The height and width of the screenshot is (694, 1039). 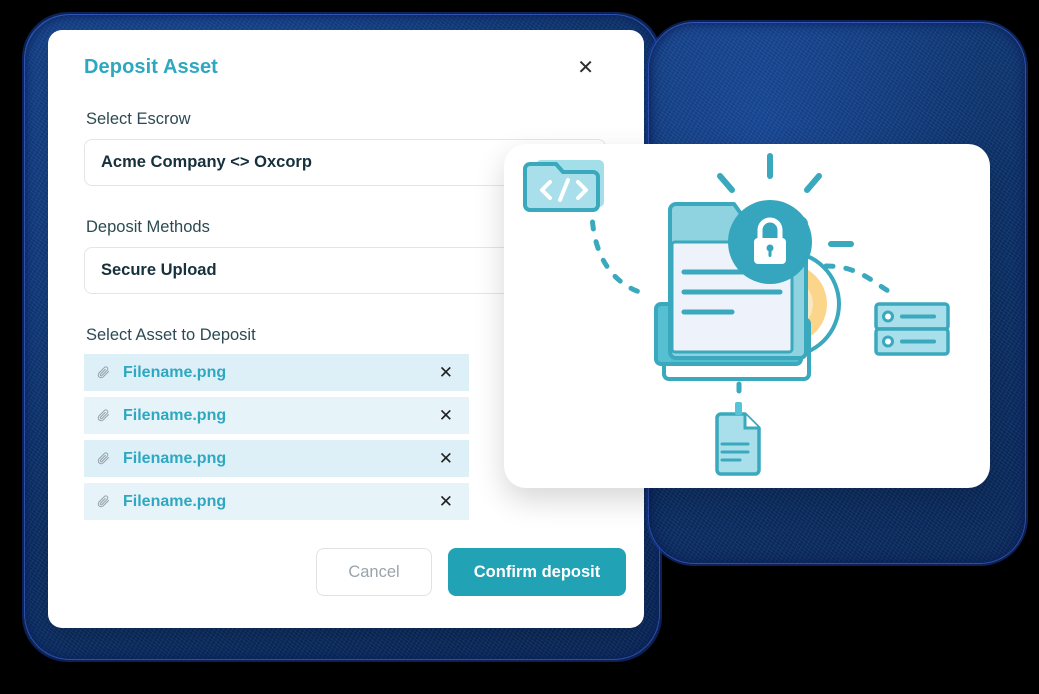 I want to click on code-folder-icon, so click(x=563, y=186).